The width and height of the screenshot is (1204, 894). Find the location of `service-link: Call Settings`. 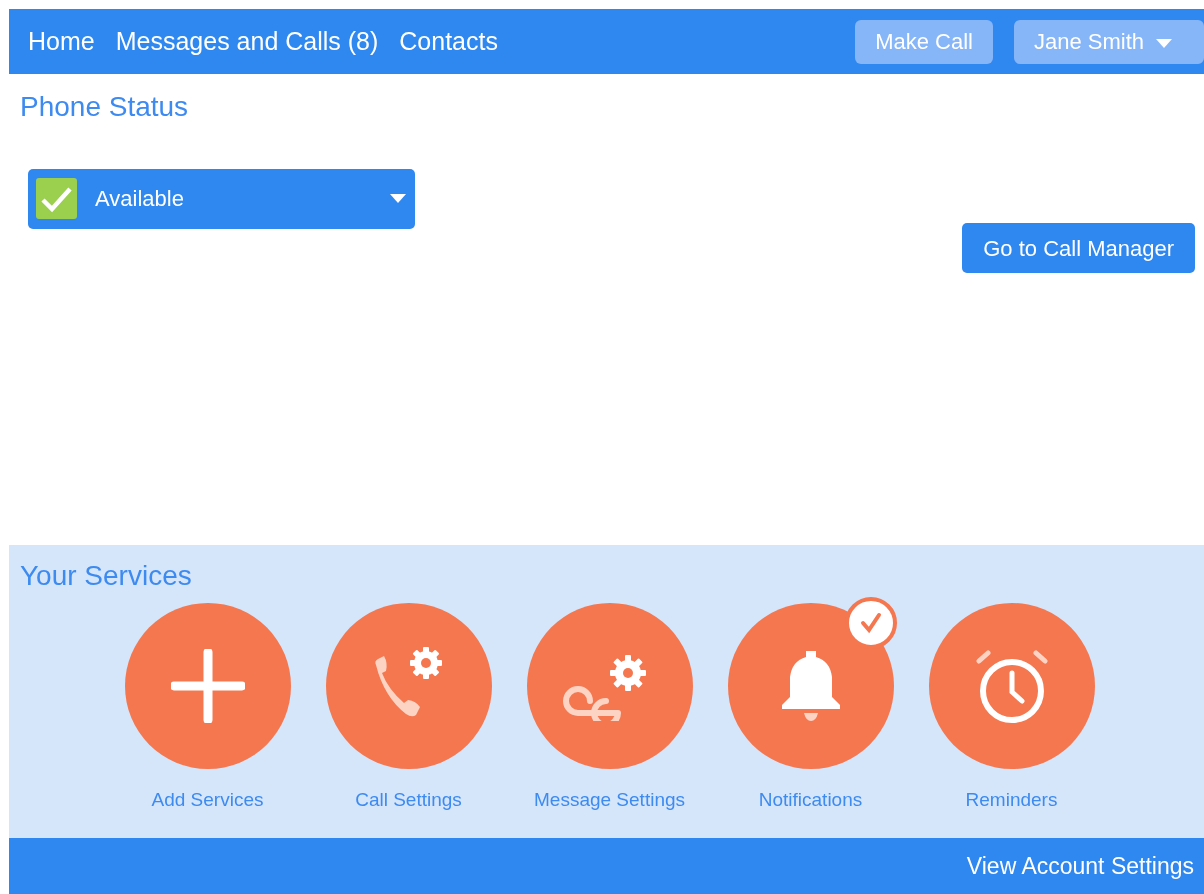

service-link: Call Settings is located at coordinates (408, 800).